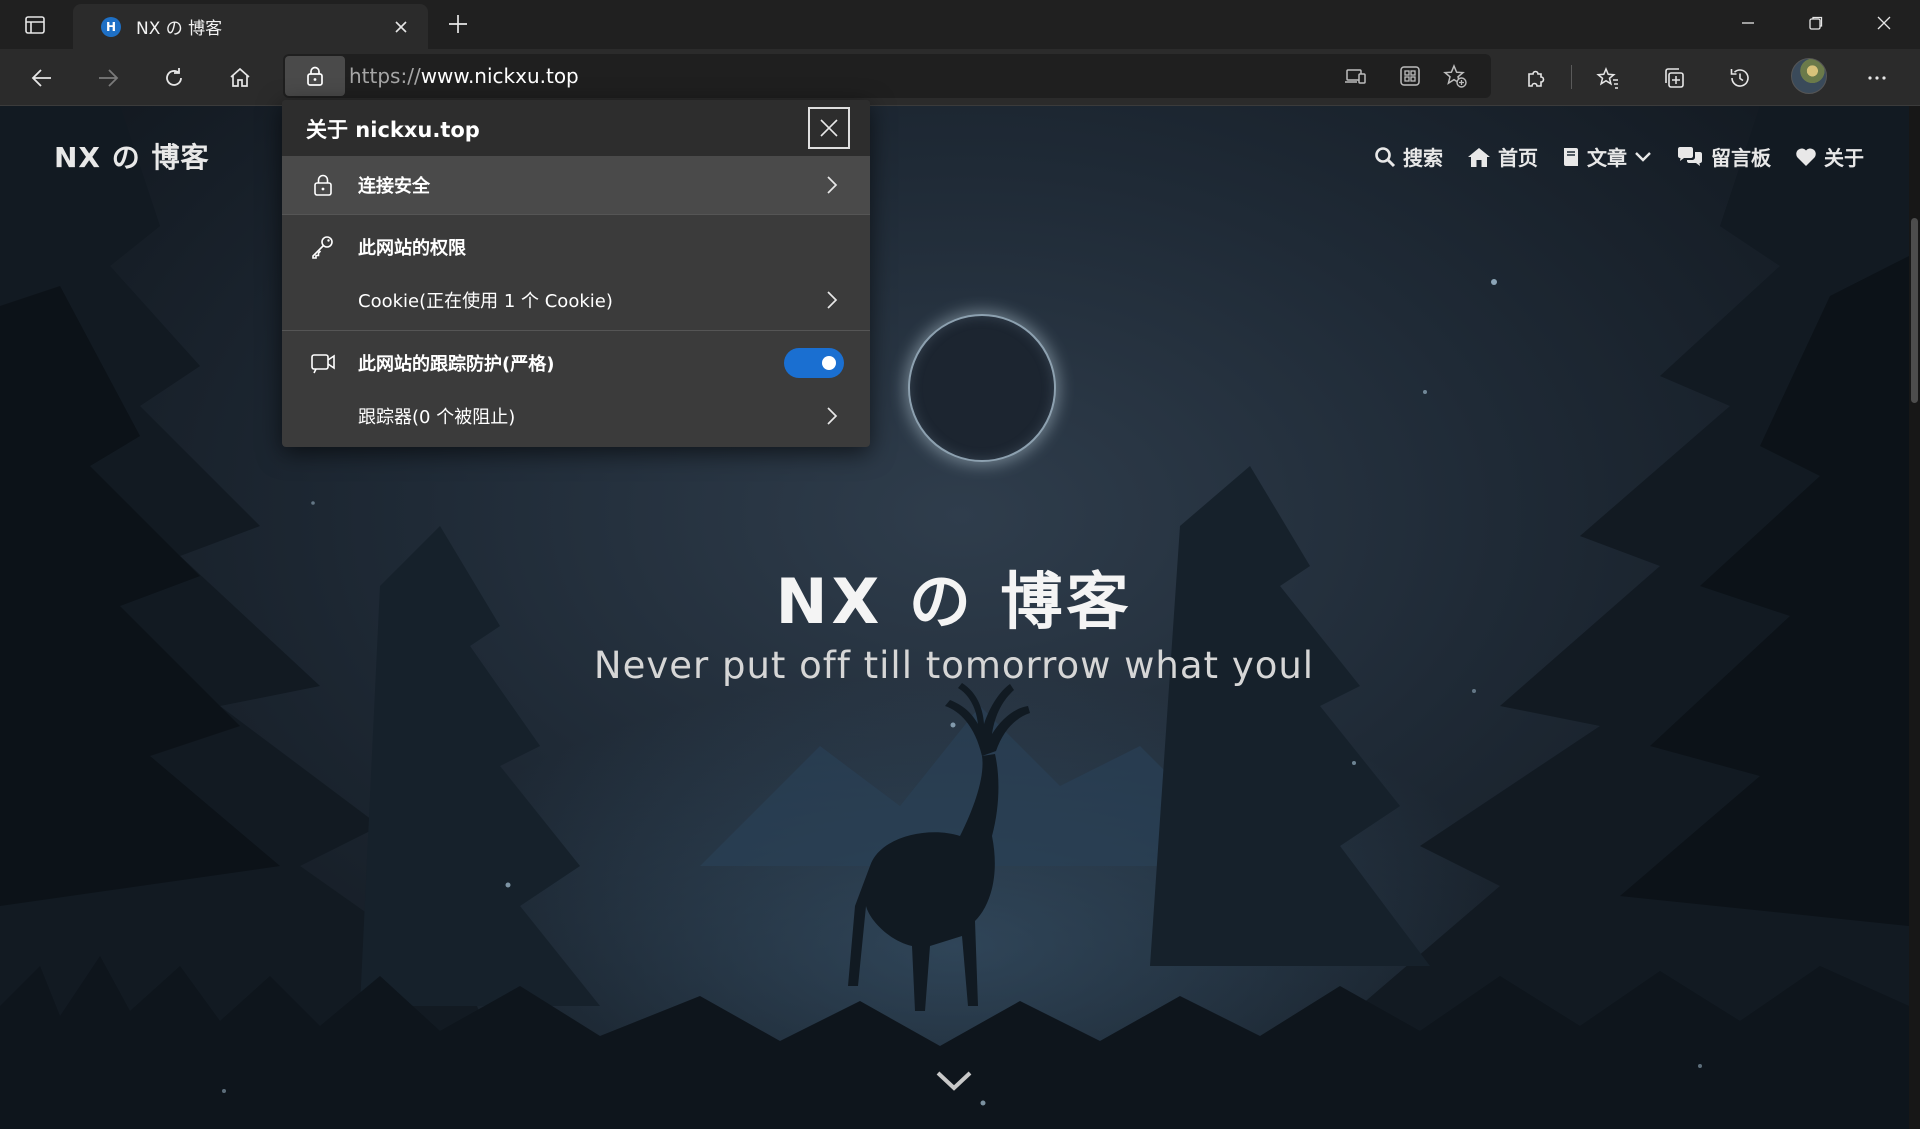 This screenshot has height=1129, width=1920. I want to click on popup-close-button, so click(829, 128).